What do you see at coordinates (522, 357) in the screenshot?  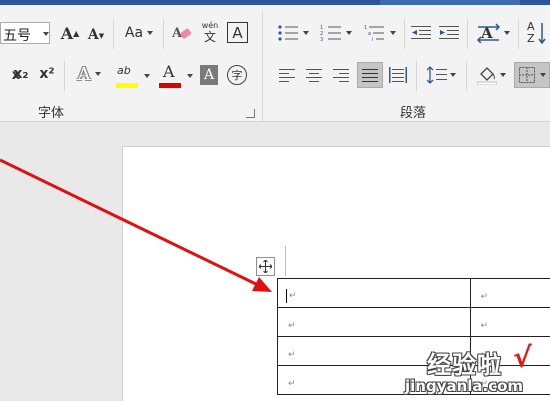 I see `check-icon: √` at bounding box center [522, 357].